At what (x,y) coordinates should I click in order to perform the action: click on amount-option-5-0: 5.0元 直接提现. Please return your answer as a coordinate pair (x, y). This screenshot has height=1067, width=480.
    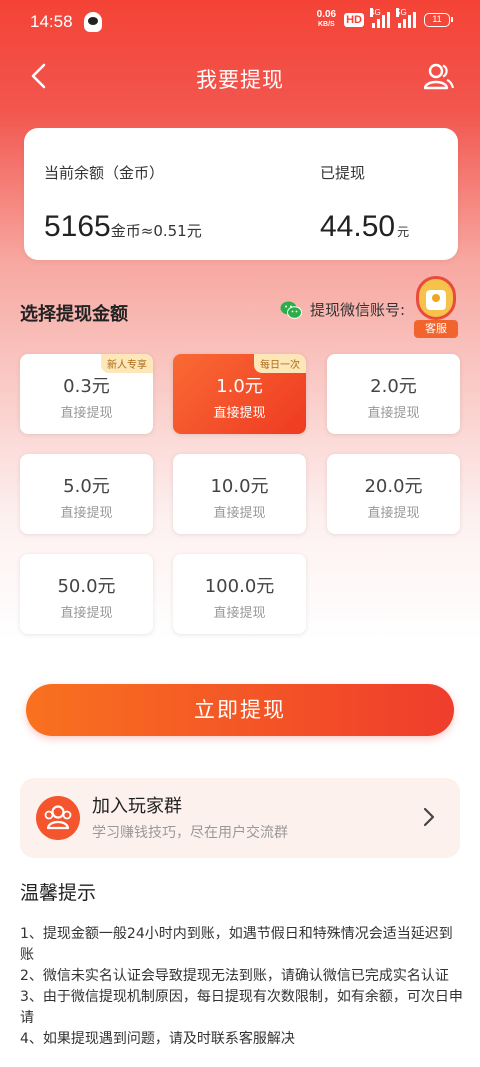
    Looking at the image, I should click on (86, 494).